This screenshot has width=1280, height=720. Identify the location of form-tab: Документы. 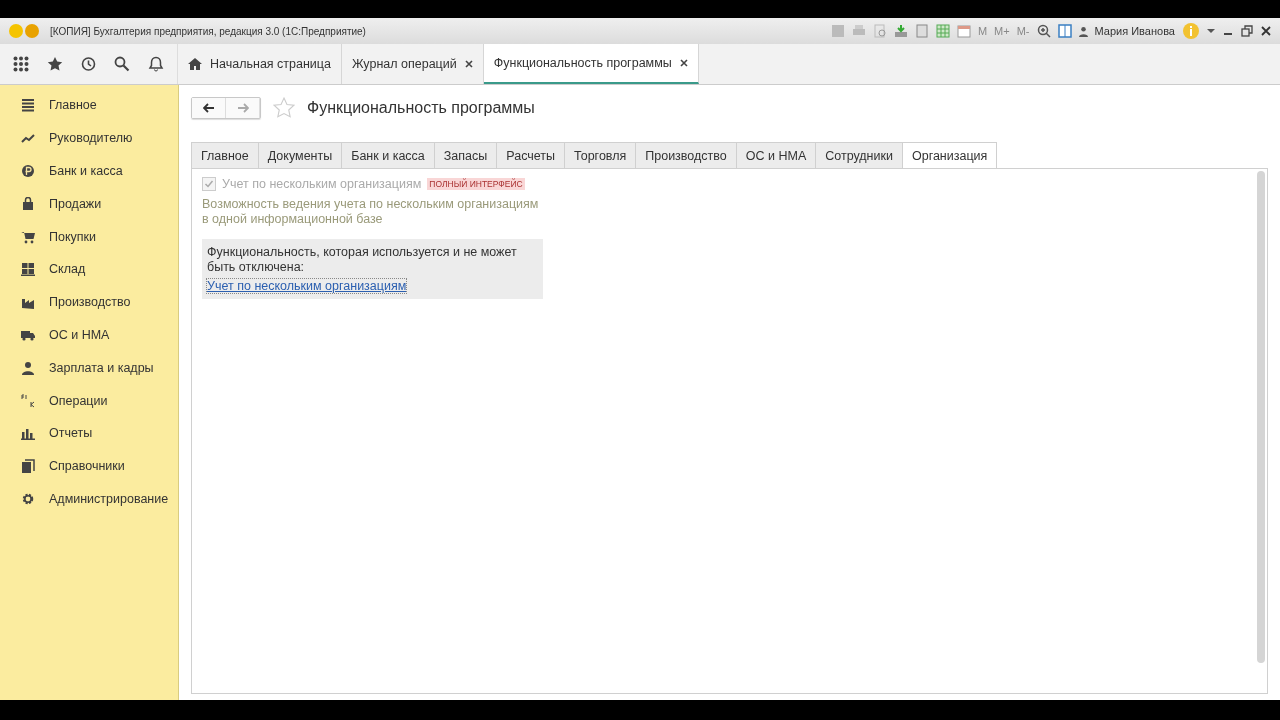
(300, 155).